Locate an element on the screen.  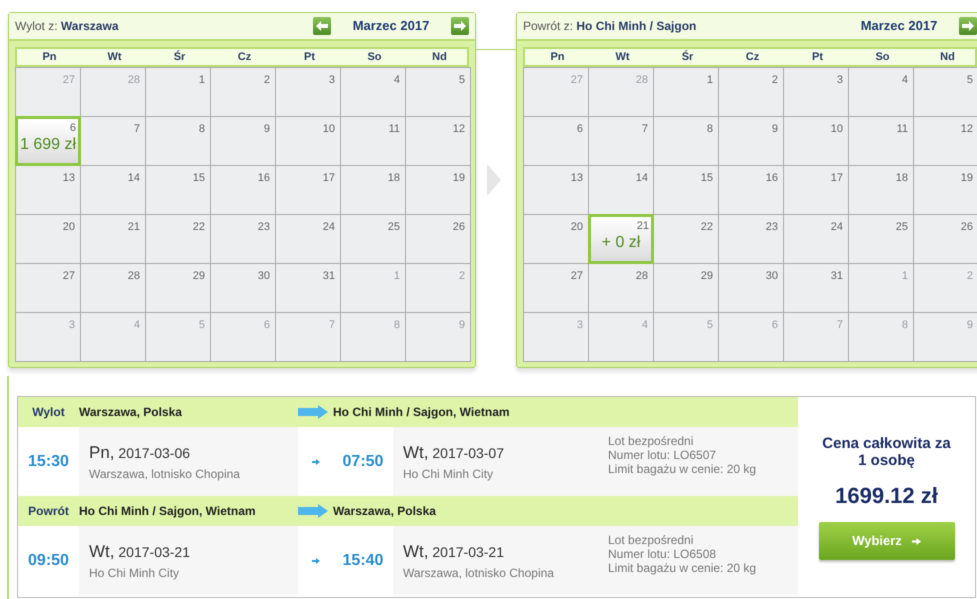
calendar-title: Powrót z: Ho Chi Minh / Sajgon is located at coordinates (610, 26).